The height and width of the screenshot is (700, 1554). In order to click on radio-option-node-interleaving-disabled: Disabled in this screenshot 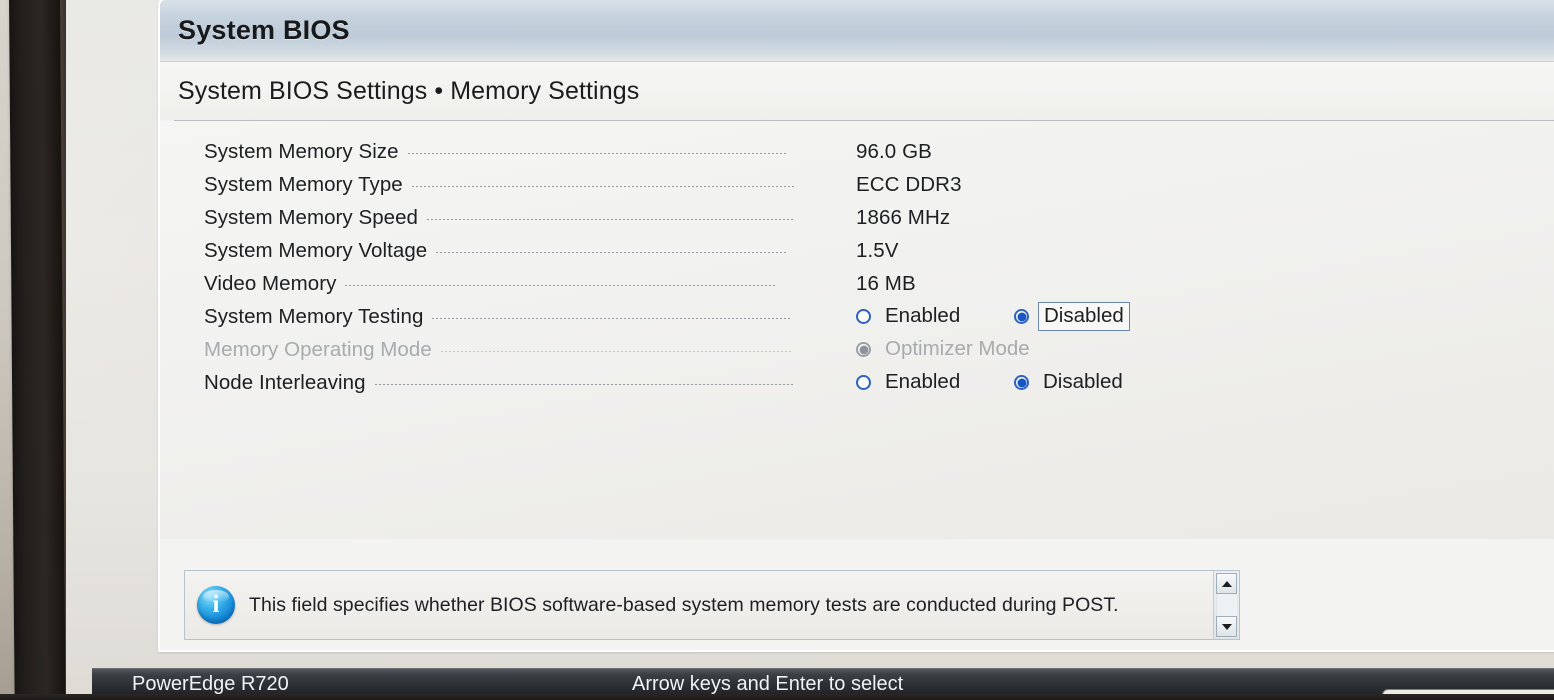, I will do `click(1071, 382)`.